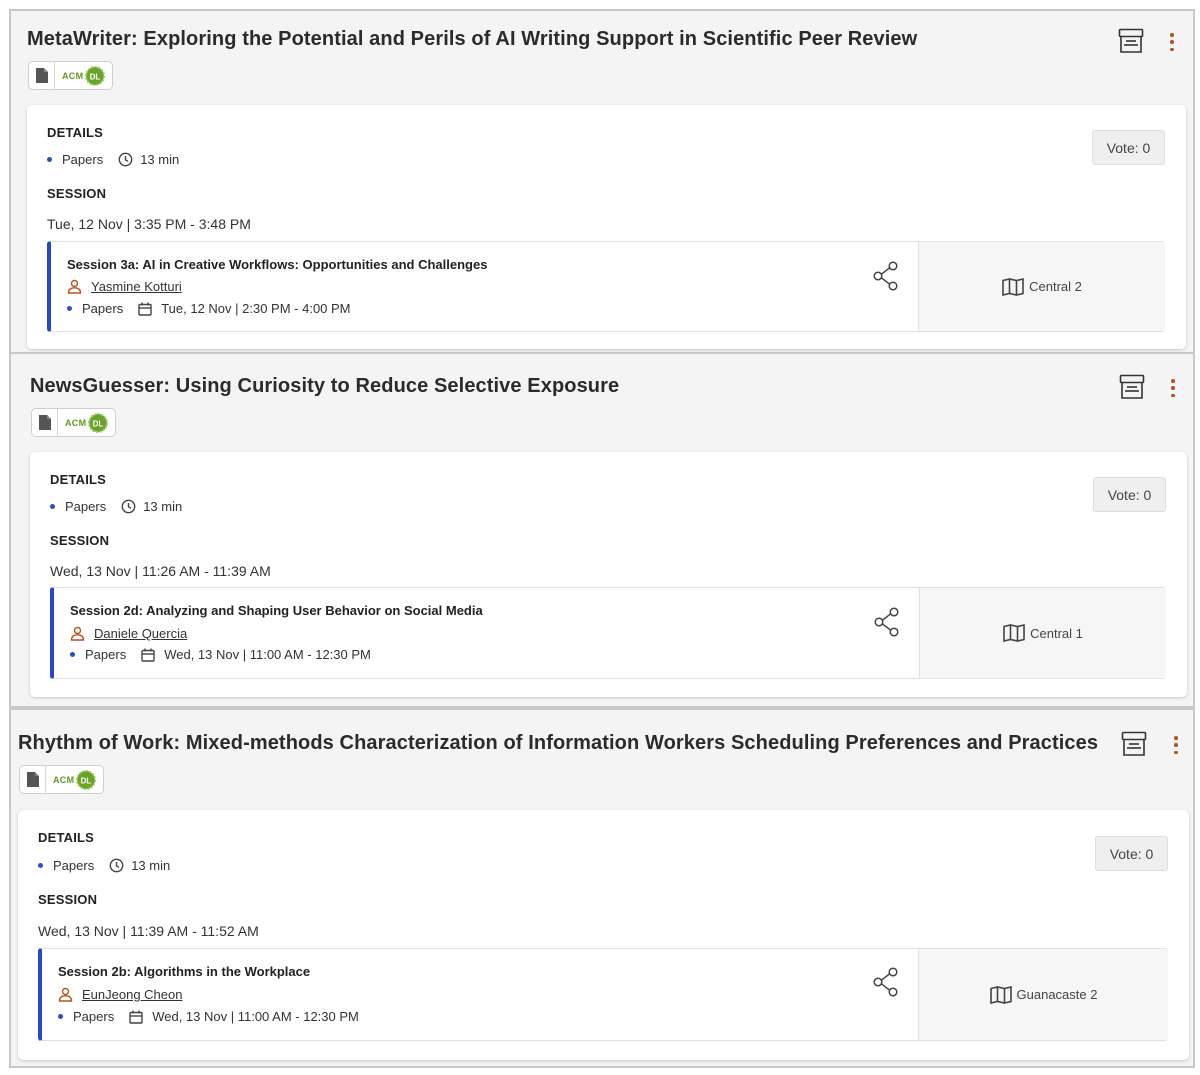  I want to click on room-name: Central 1, so click(1056, 633).